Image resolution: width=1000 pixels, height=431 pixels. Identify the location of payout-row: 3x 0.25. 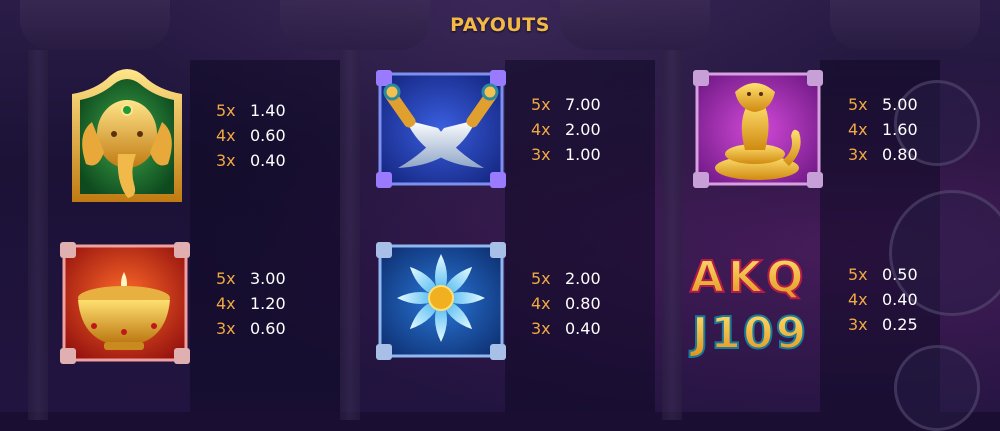
(883, 324).